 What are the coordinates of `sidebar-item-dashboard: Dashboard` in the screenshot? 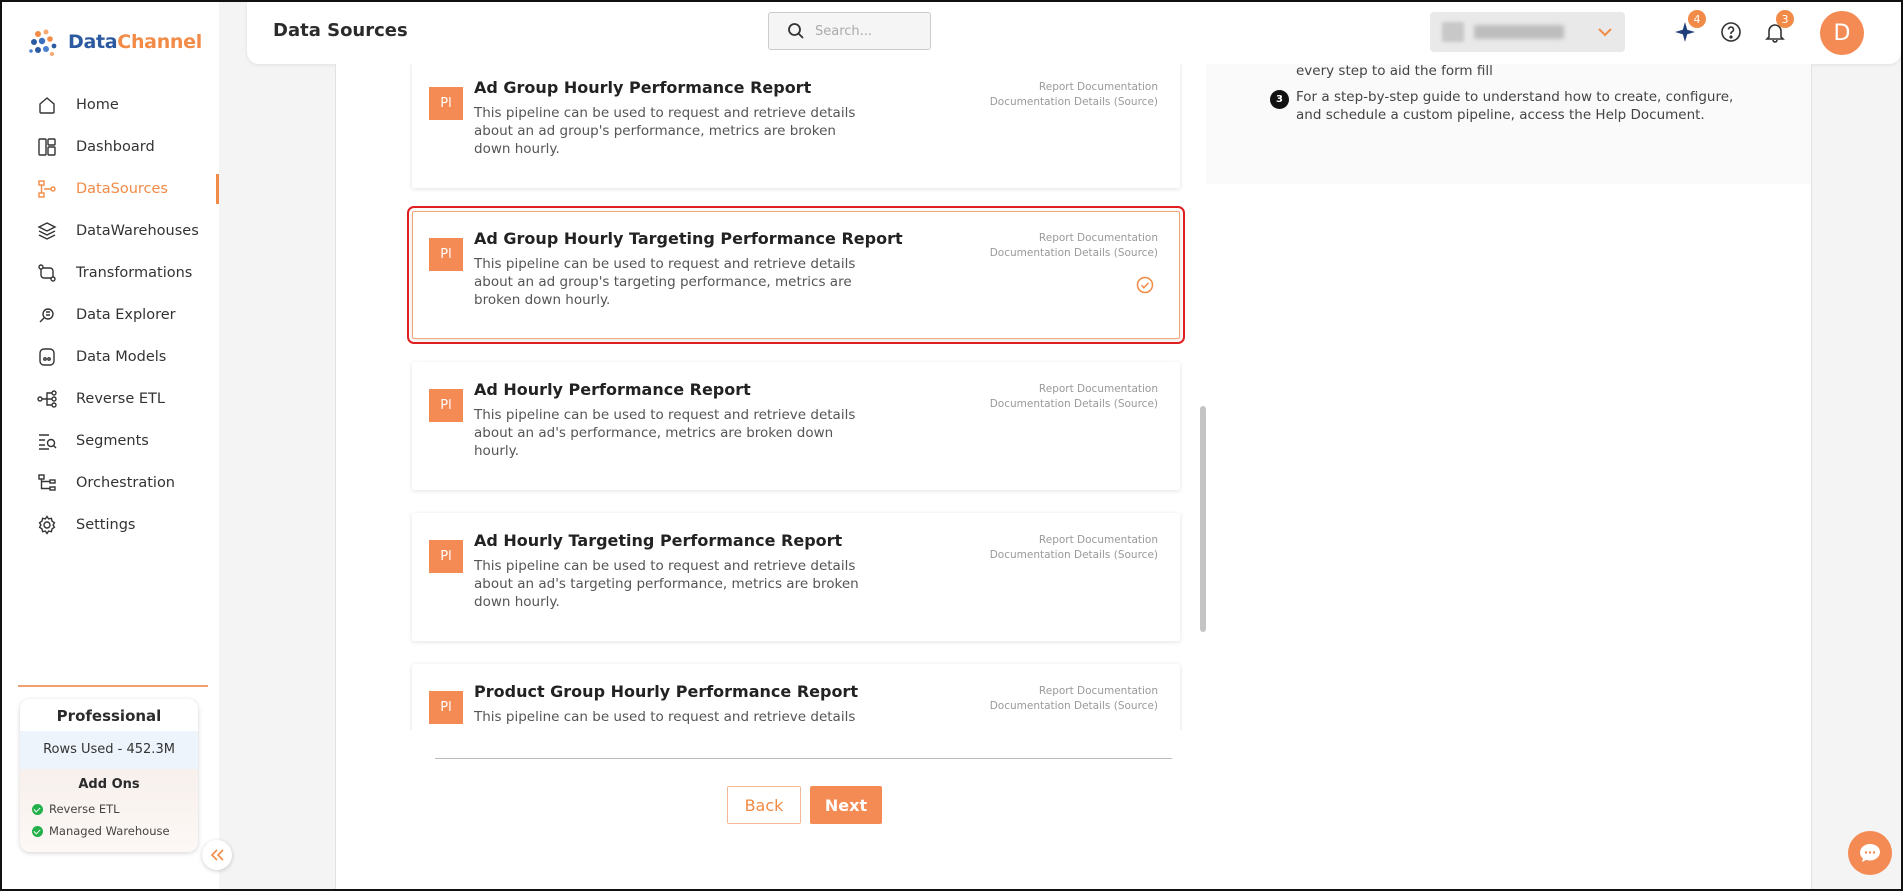 It's located at (110, 147).